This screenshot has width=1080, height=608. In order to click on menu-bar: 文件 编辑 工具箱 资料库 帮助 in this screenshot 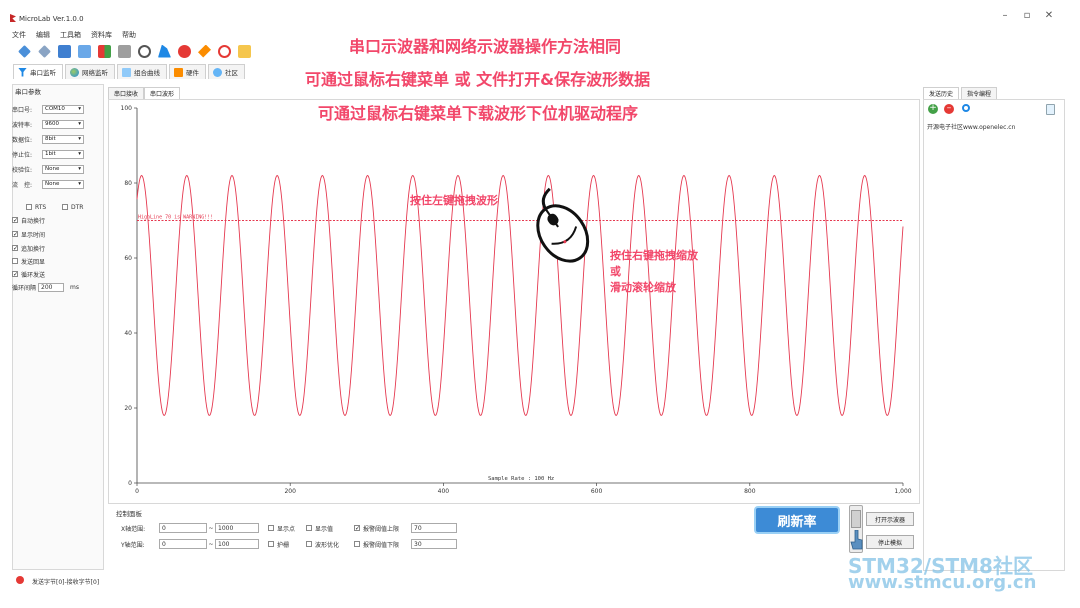, I will do `click(74, 35)`.